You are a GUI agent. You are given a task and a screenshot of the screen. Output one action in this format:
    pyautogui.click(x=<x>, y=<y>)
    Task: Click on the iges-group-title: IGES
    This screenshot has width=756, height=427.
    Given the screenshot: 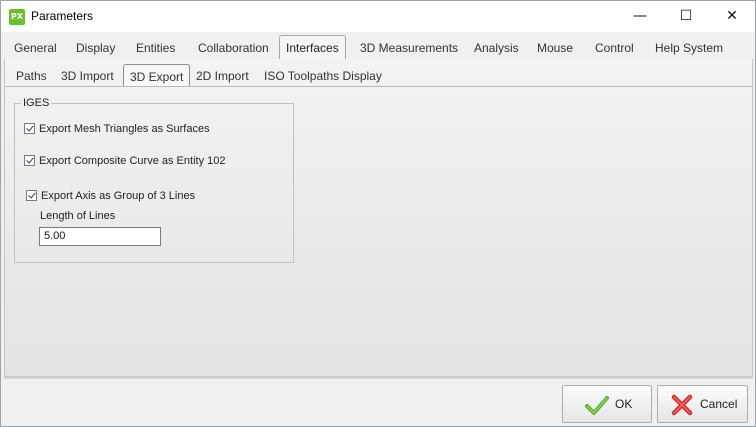 What is the action you would take?
    pyautogui.click(x=36, y=103)
    